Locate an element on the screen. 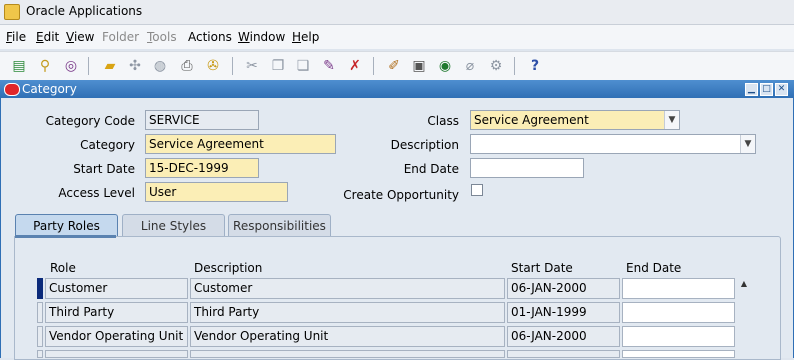  menu-view: View is located at coordinates (80, 37).